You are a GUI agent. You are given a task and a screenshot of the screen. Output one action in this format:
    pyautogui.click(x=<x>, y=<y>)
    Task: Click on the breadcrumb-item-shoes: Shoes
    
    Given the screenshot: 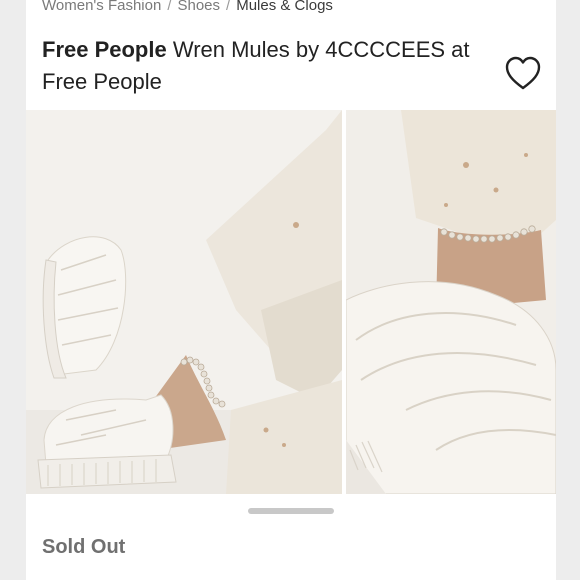 What is the action you would take?
    pyautogui.click(x=198, y=7)
    